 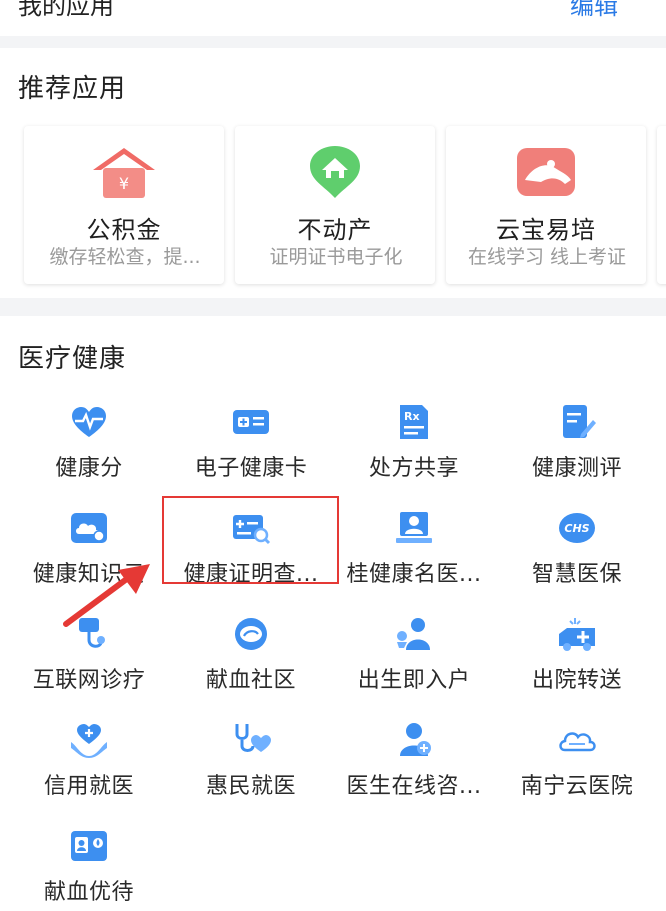 I want to click on my-apps-section: 我的应用 编辑, so click(x=333, y=18).